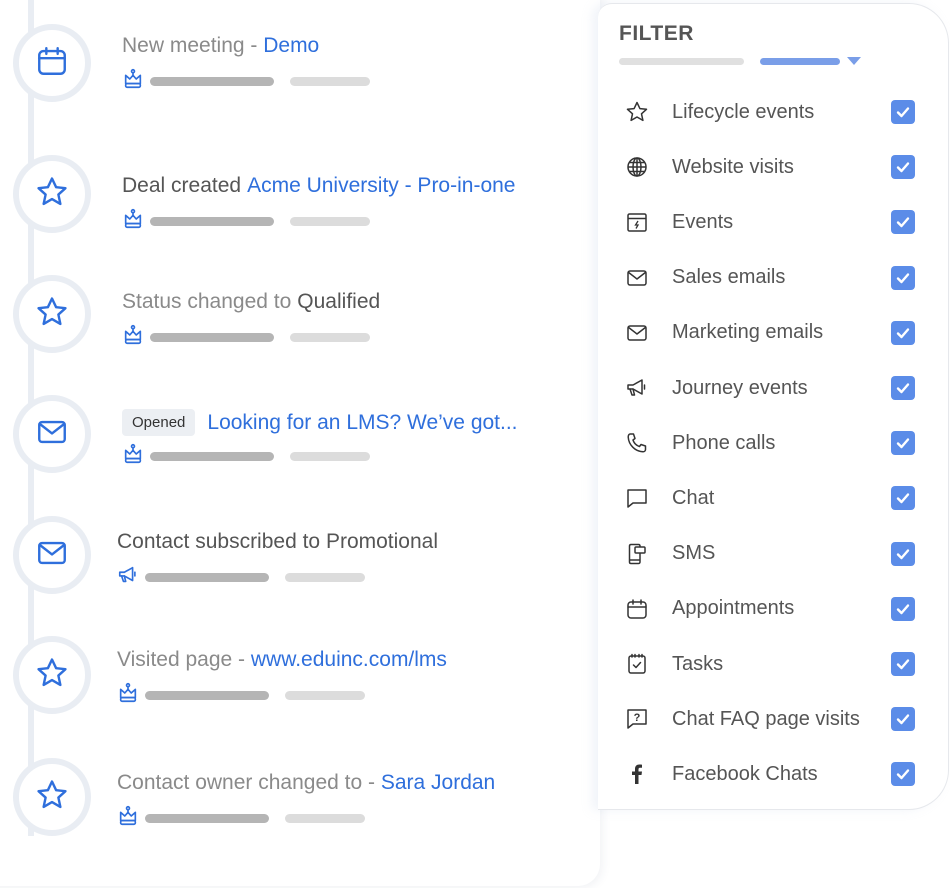 This screenshot has width=950, height=888. Describe the element at coordinates (854, 61) in the screenshot. I see `caret-down-icon` at that location.